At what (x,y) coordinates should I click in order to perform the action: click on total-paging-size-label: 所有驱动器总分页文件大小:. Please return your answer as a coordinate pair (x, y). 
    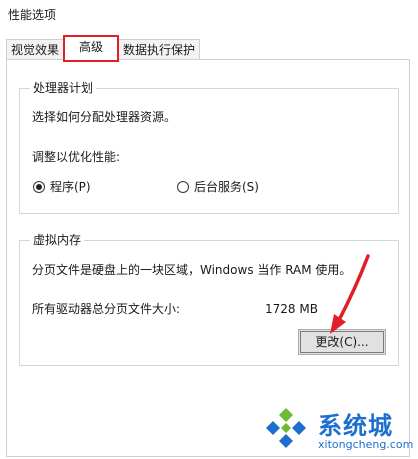
    Looking at the image, I should click on (106, 309).